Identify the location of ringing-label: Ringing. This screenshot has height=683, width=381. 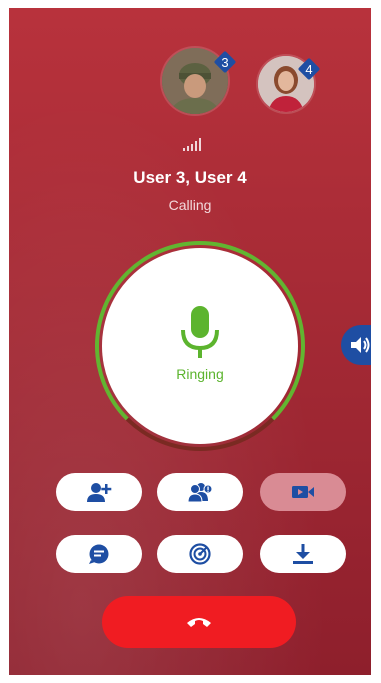
(200, 374).